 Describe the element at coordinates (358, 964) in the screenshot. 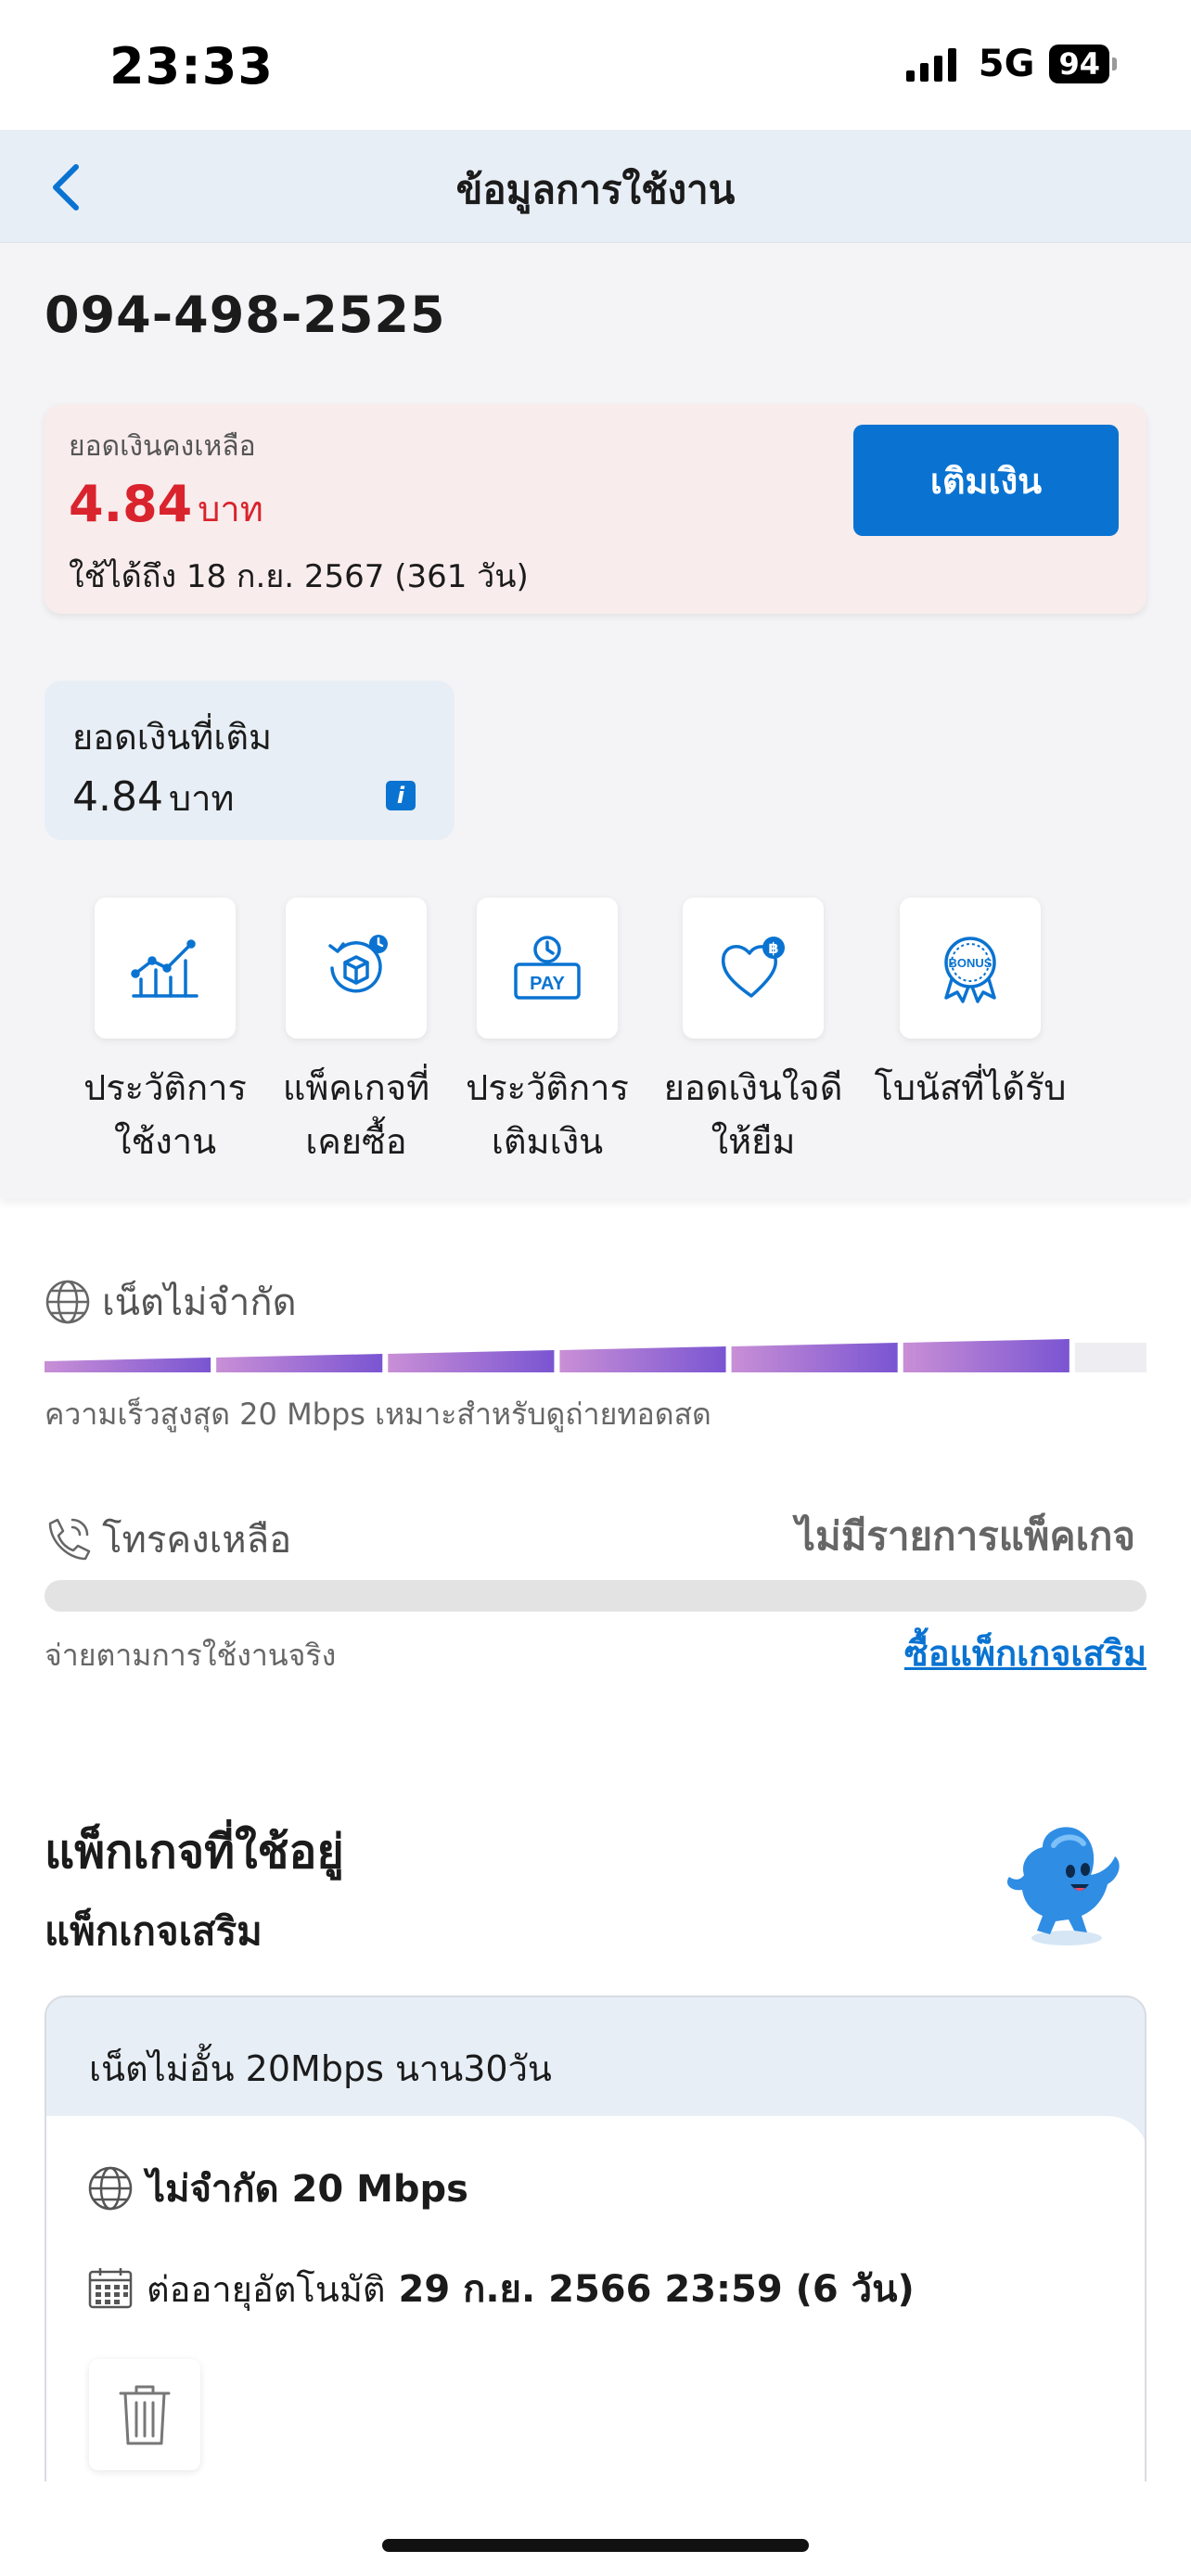

I see `package-box-icon` at that location.